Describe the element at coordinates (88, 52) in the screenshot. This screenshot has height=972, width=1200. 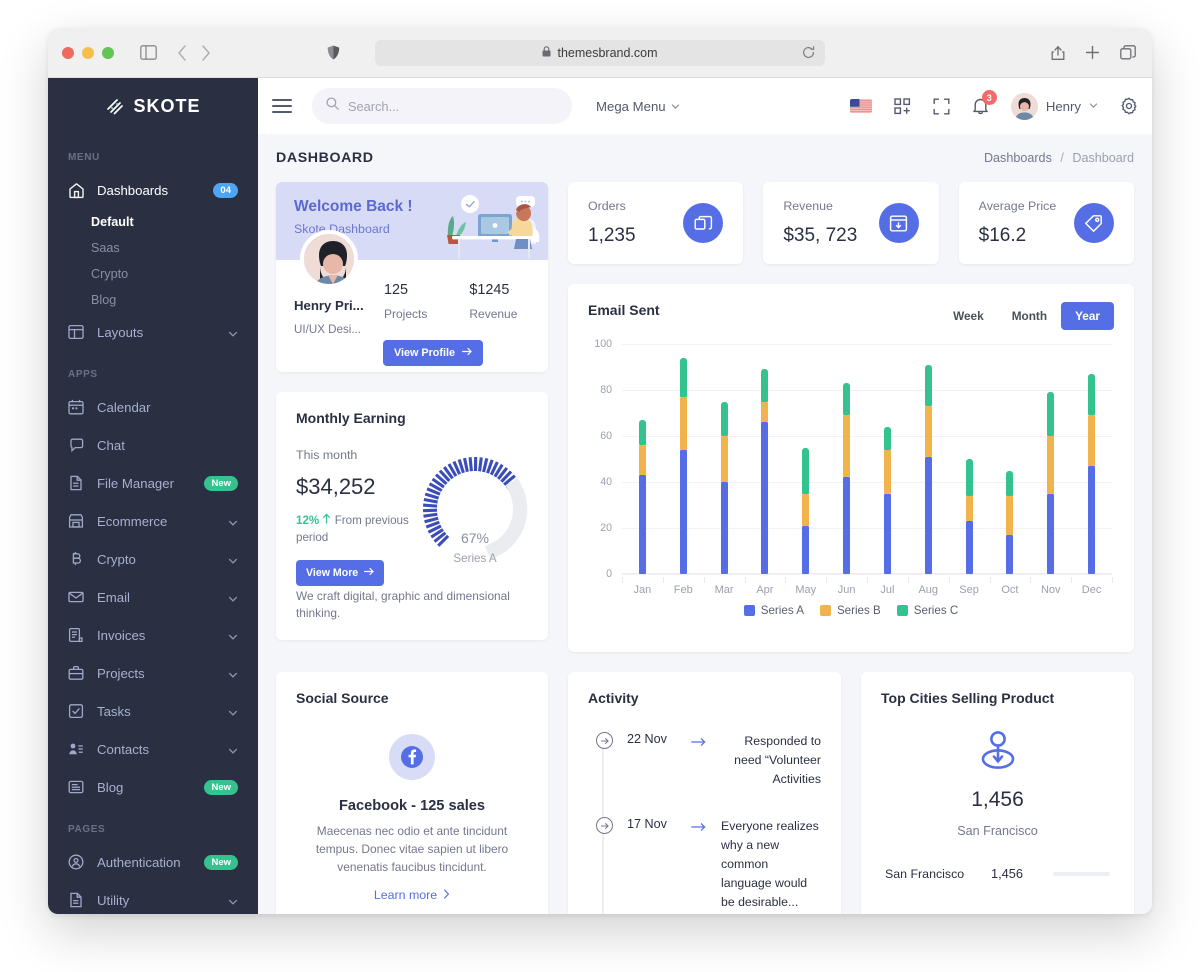
I see `minimize-window-button` at that location.